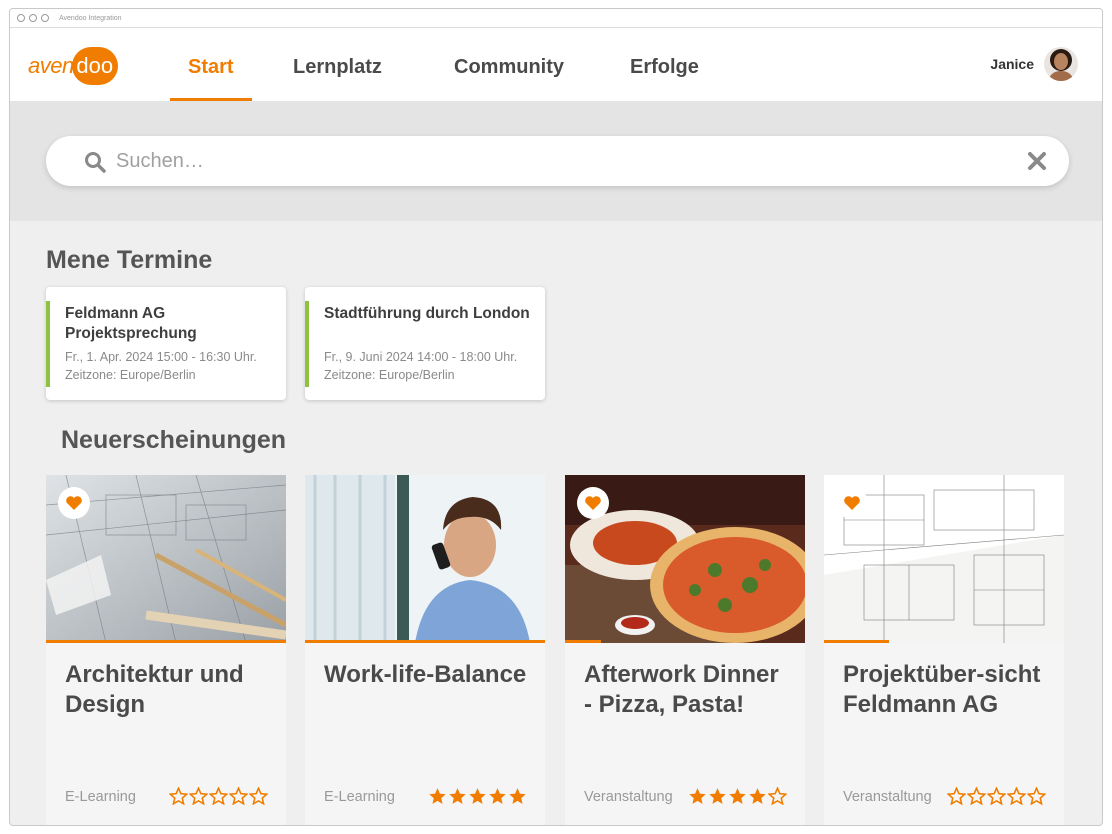 Image resolution: width=1112 pixels, height=834 pixels. I want to click on search-input, so click(556, 161).